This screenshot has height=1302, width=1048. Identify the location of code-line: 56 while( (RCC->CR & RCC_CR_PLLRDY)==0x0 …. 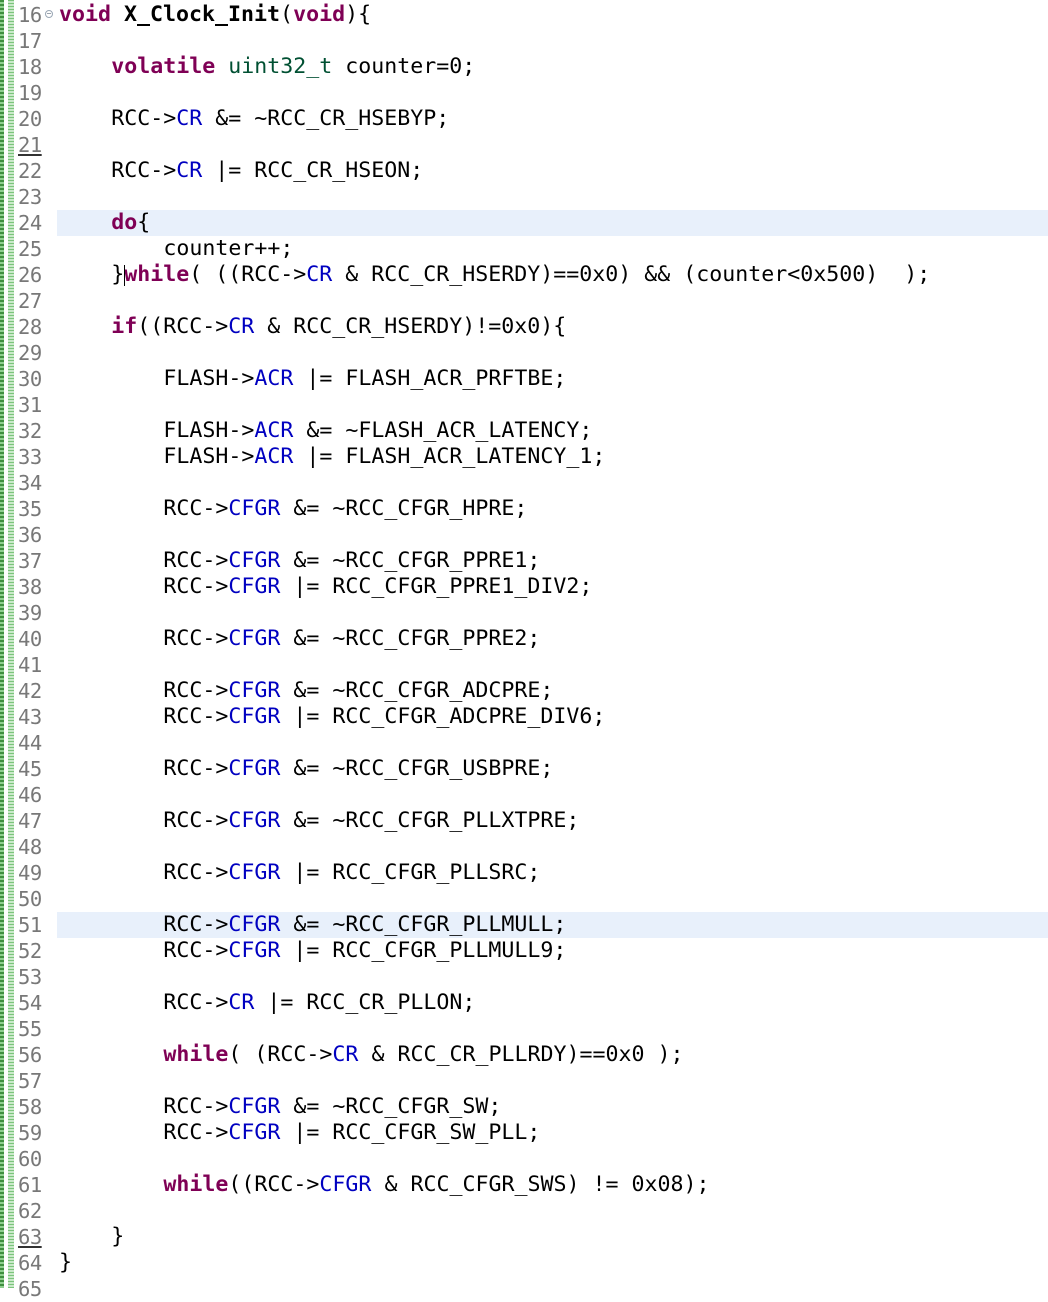
(524, 1055).